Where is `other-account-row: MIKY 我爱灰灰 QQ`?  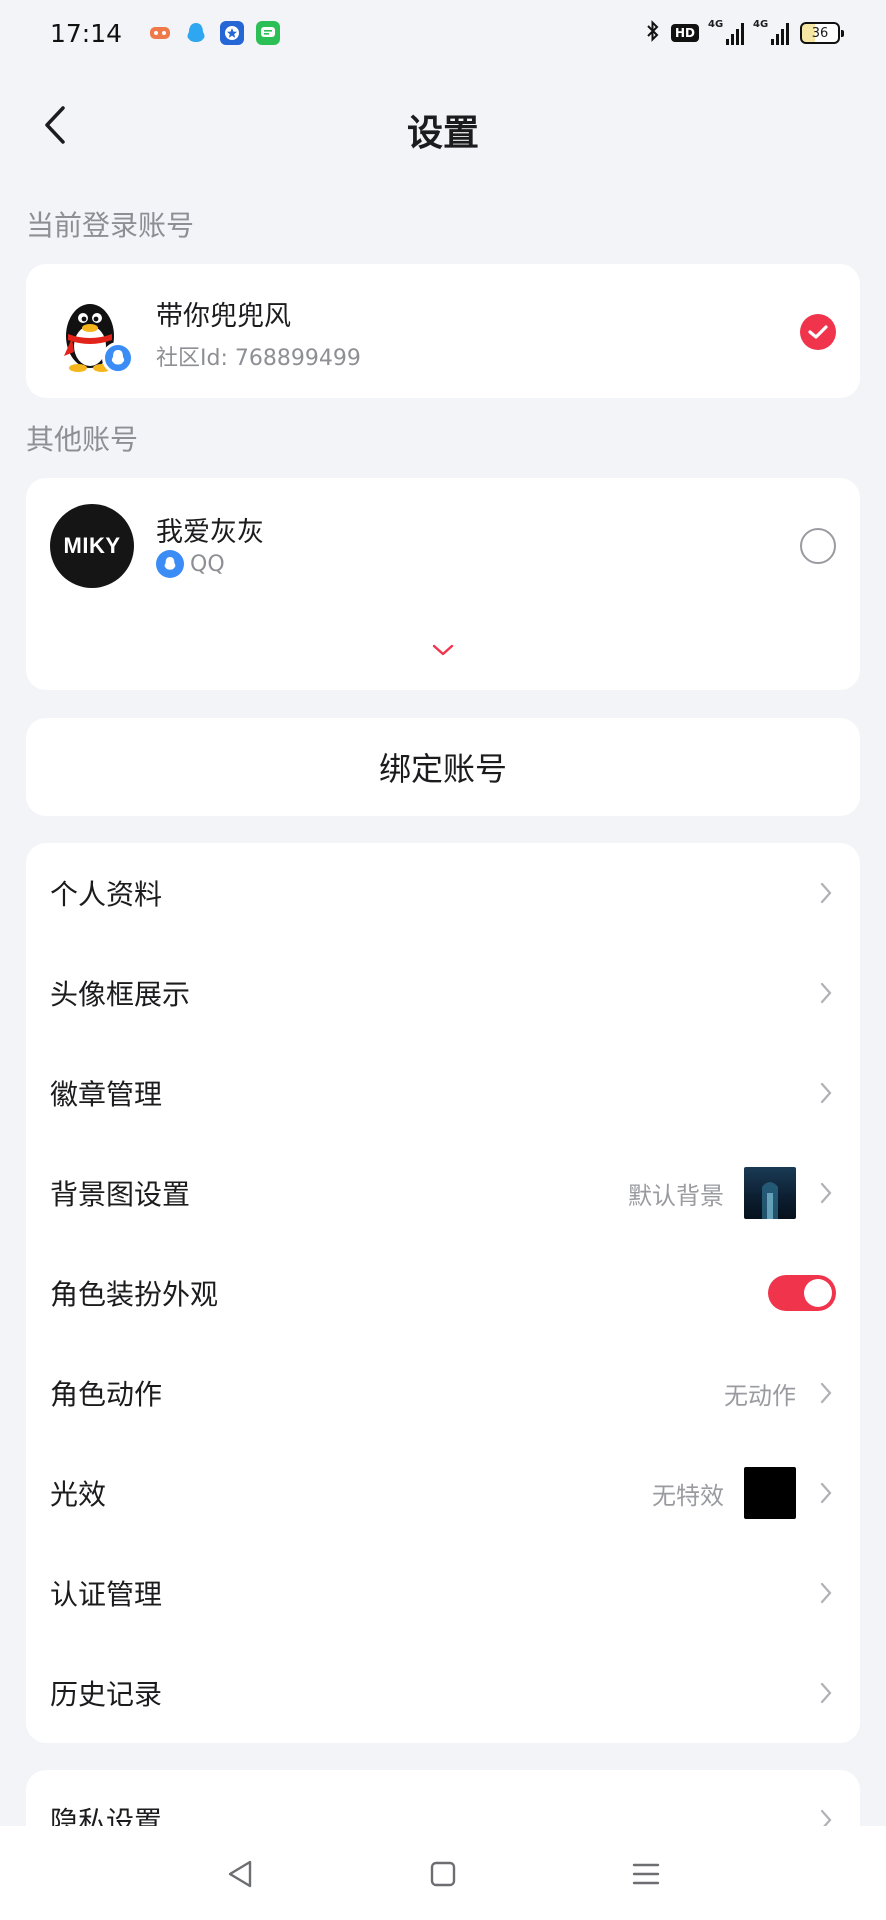 other-account-row: MIKY 我爱灰灰 QQ is located at coordinates (443, 545).